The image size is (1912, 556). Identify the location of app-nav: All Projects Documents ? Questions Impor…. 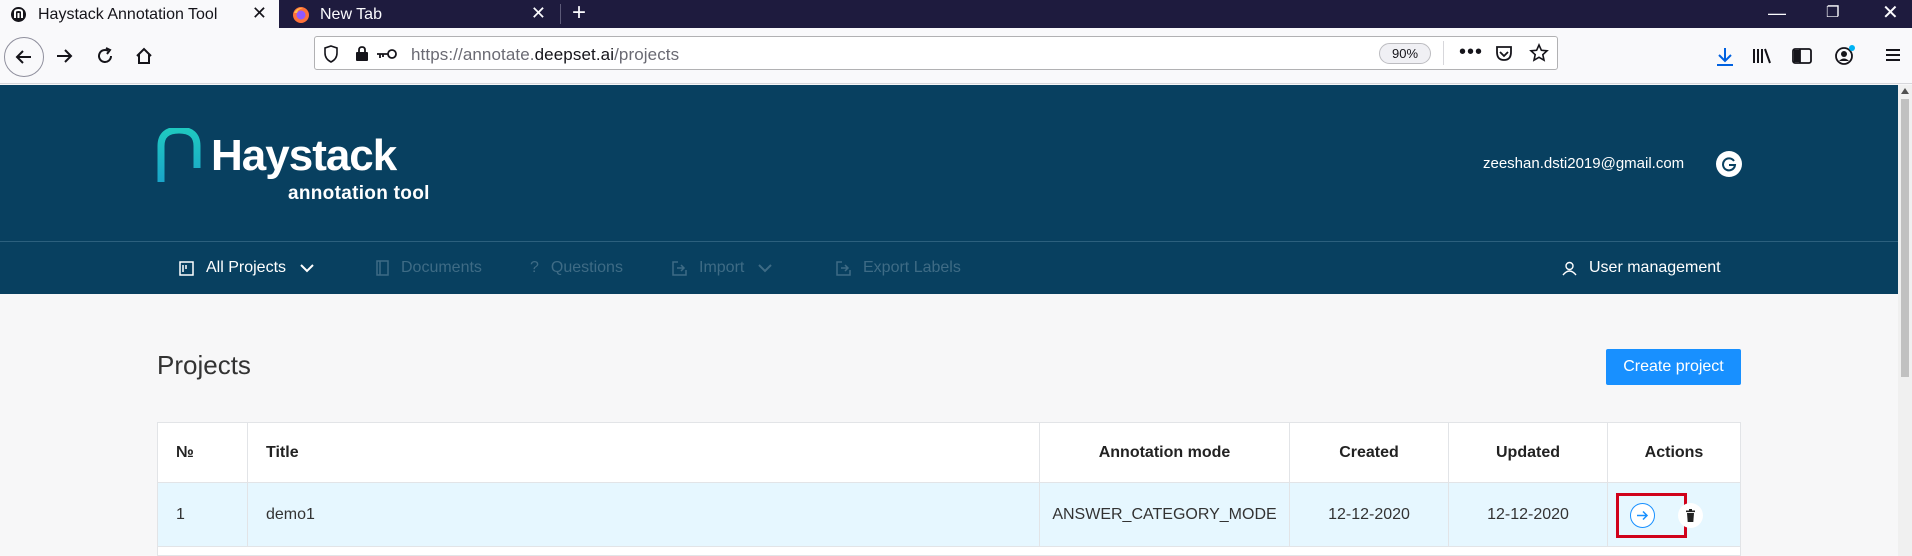
(949, 268).